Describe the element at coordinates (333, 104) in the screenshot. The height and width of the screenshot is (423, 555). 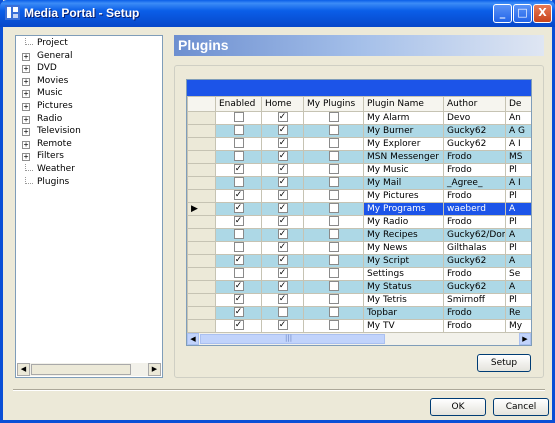
I see `column-header: My Plugins` at that location.